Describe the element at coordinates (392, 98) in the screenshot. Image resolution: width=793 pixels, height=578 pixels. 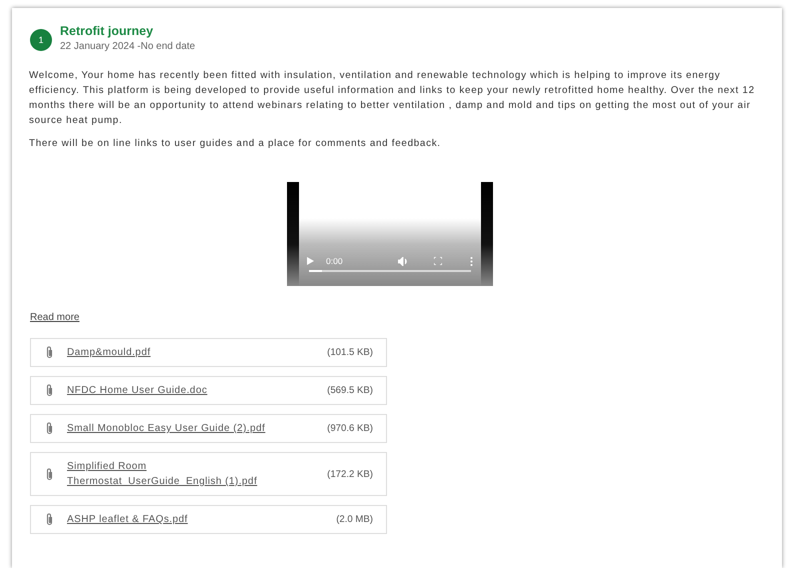
I see `description-text: Welcome, Your home has recently been fitted with insulation, ventilation and renewable technology which is helping to improve its energy efficiency. This platform is being developed to provide useful information and links to keep your newly retrofitted home healthy. Over the next 12 months there will be an opportunity to attend webinars relating to better ventilation , damp and mold and tips on getting the most out of your air source heat pump.` at that location.